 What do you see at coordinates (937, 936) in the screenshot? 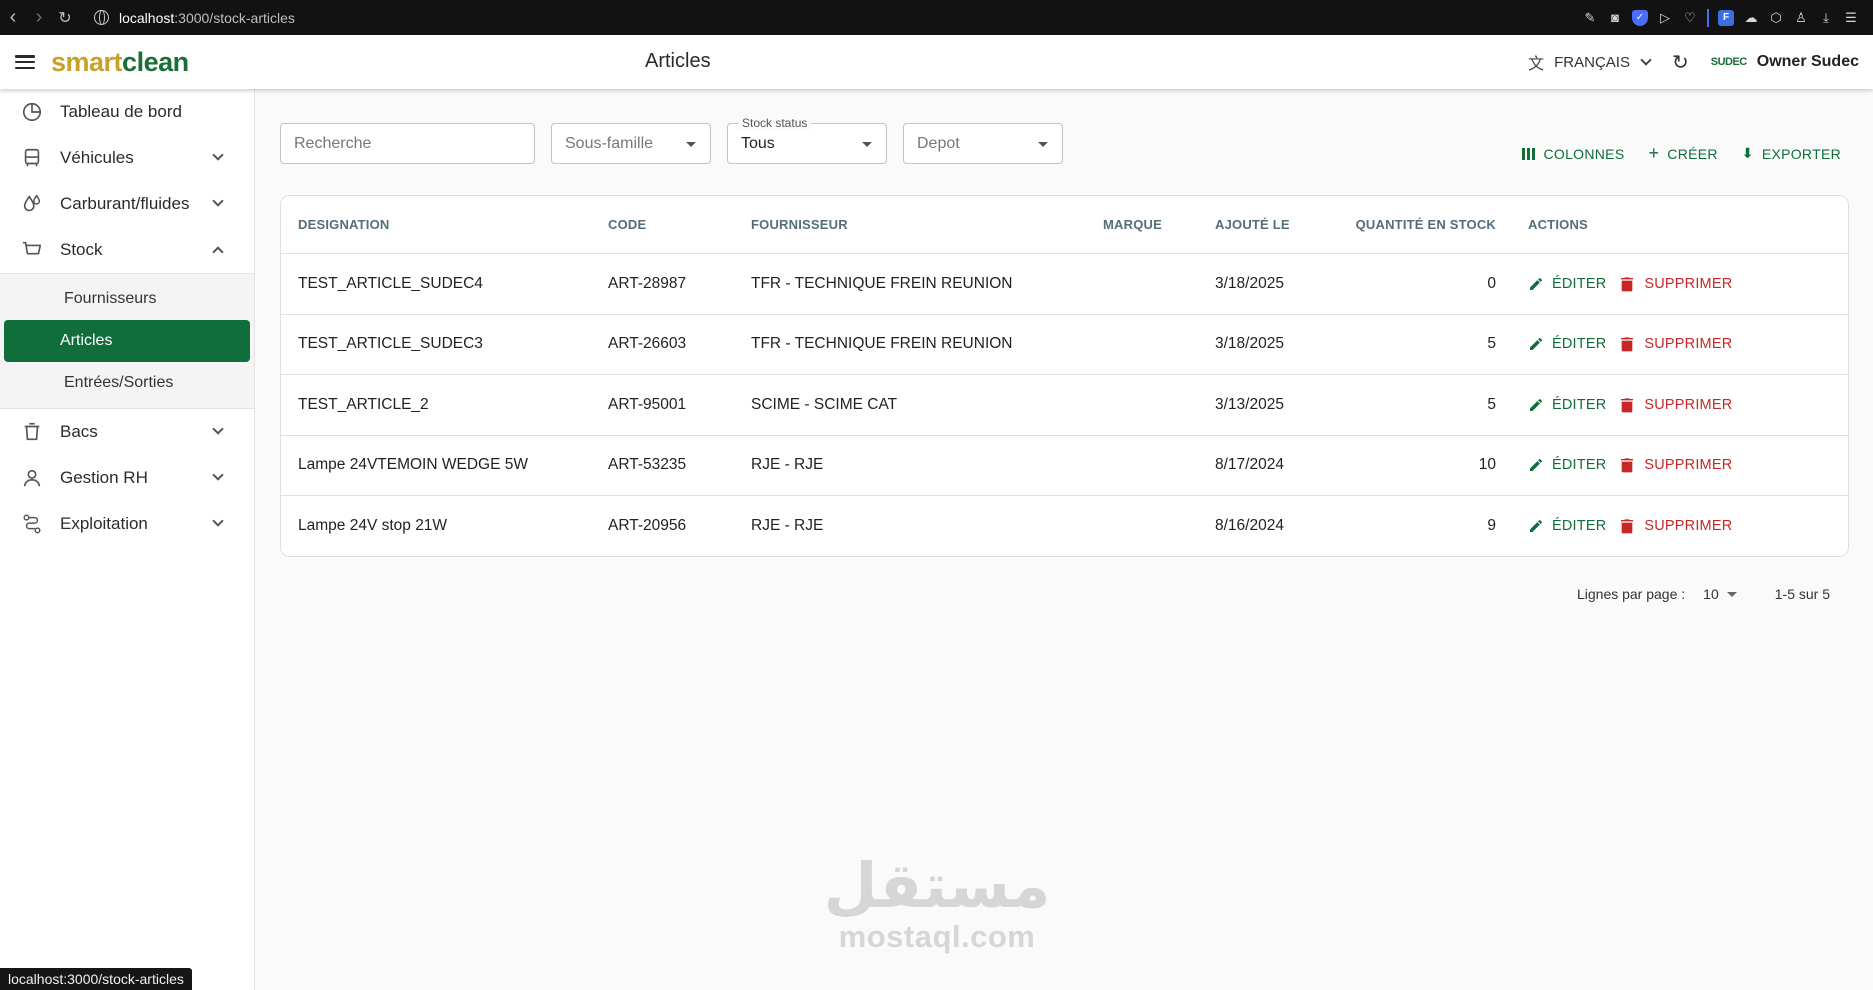
I see `watermark-latin: mostaql.com` at bounding box center [937, 936].